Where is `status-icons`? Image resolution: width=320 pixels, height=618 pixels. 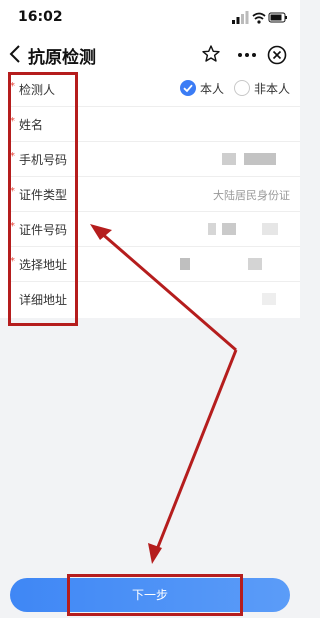
status-icons is located at coordinates (259, 17).